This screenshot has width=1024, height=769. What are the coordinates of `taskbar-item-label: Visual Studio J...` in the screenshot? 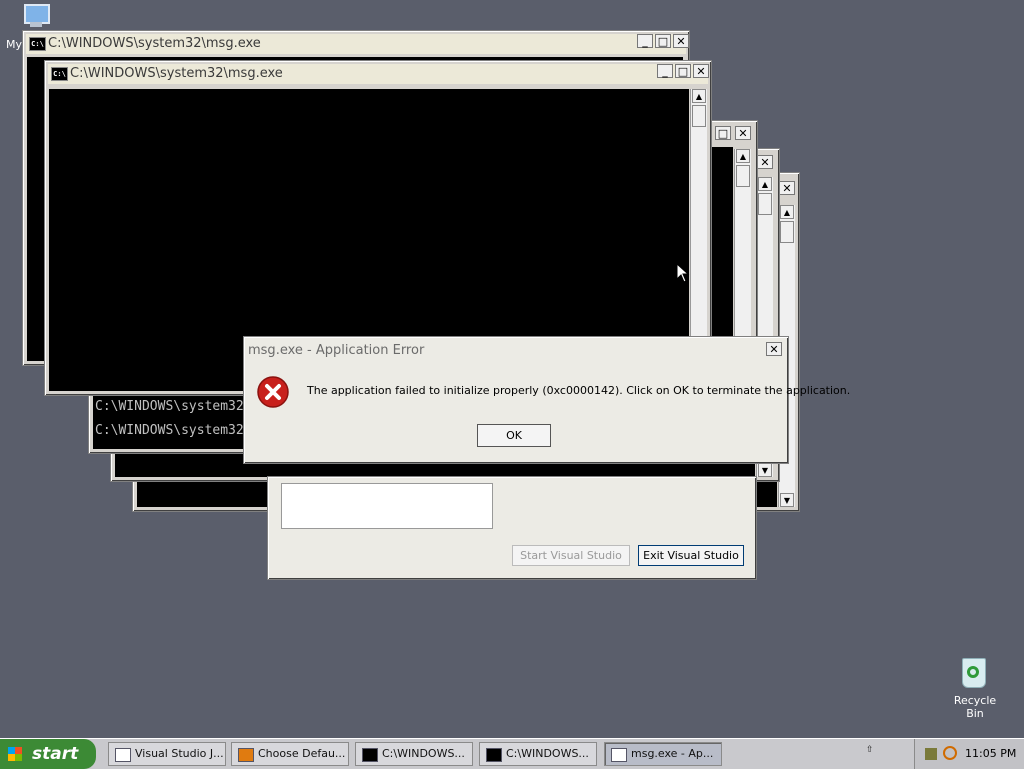 It's located at (179, 753).